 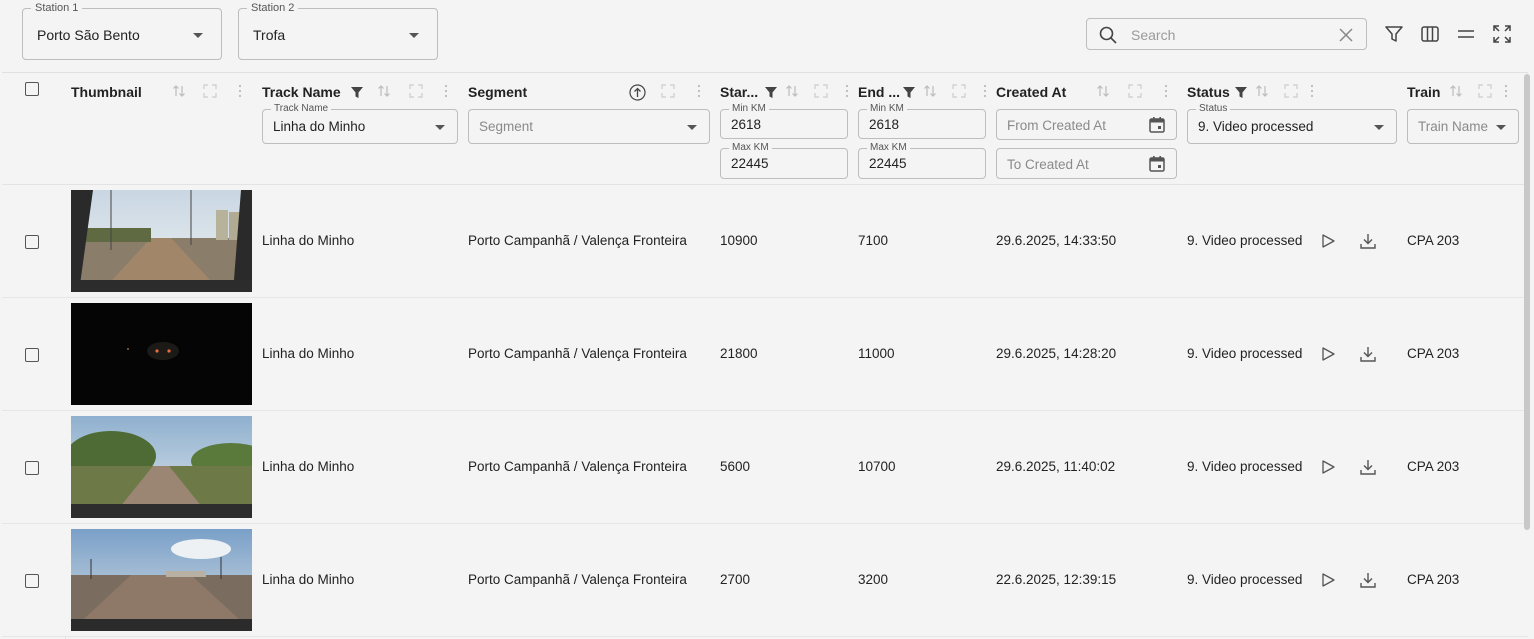 I want to click on end-max-km-field: Max KM 22445, so click(x=922, y=160).